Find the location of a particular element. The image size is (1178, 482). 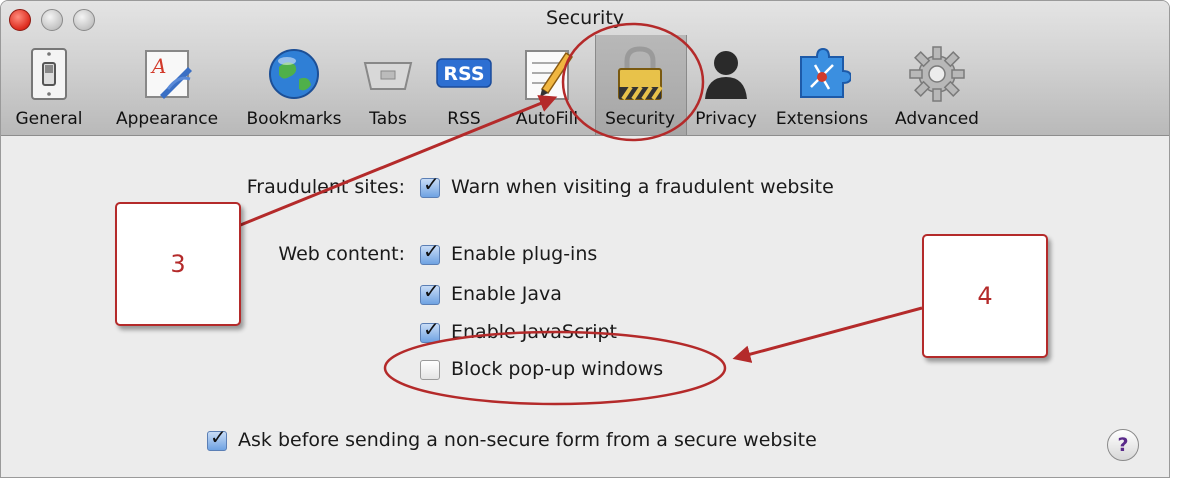

warn-fraudulent-text: Warn when visiting a fraudulent website is located at coordinates (642, 187).